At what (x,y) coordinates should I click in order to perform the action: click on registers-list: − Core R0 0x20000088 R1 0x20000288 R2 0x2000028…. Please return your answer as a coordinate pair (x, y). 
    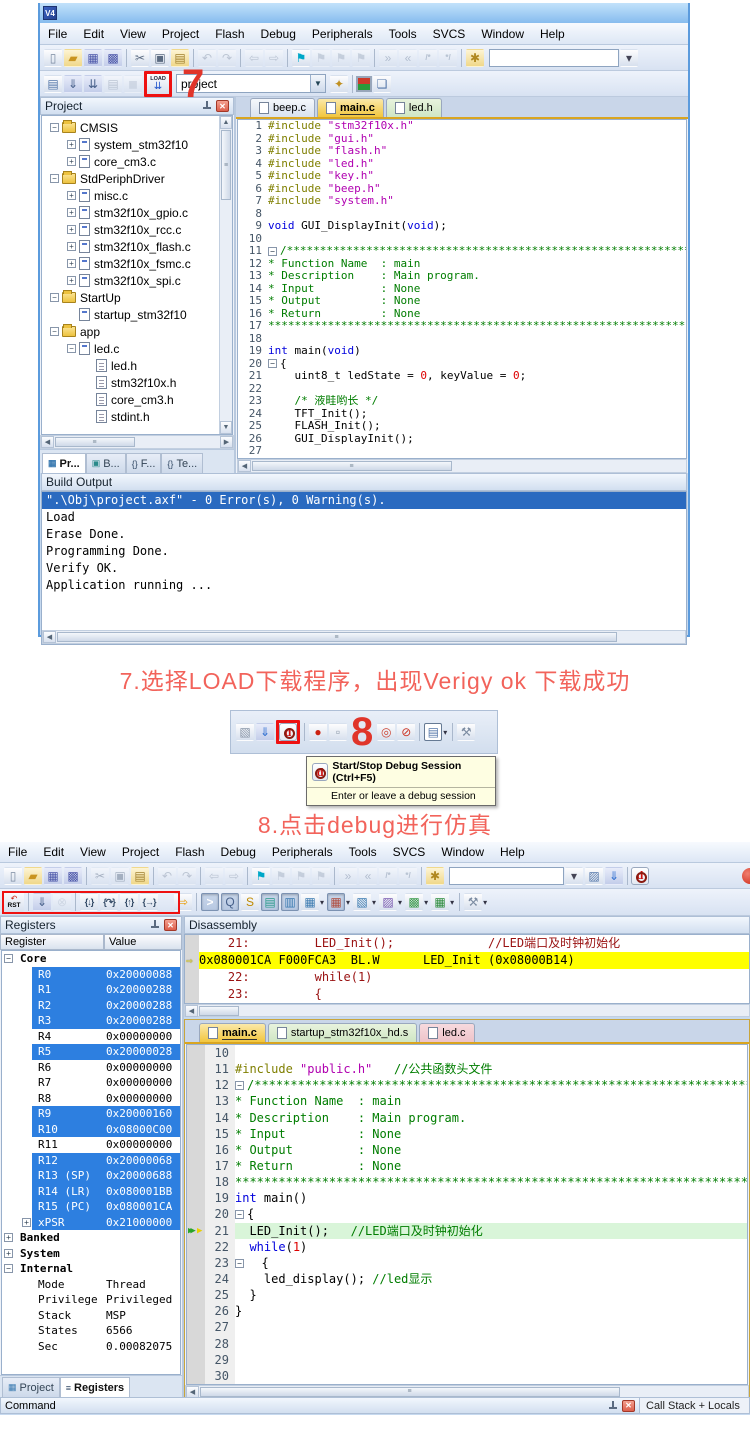
    Looking at the image, I should click on (91, 1162).